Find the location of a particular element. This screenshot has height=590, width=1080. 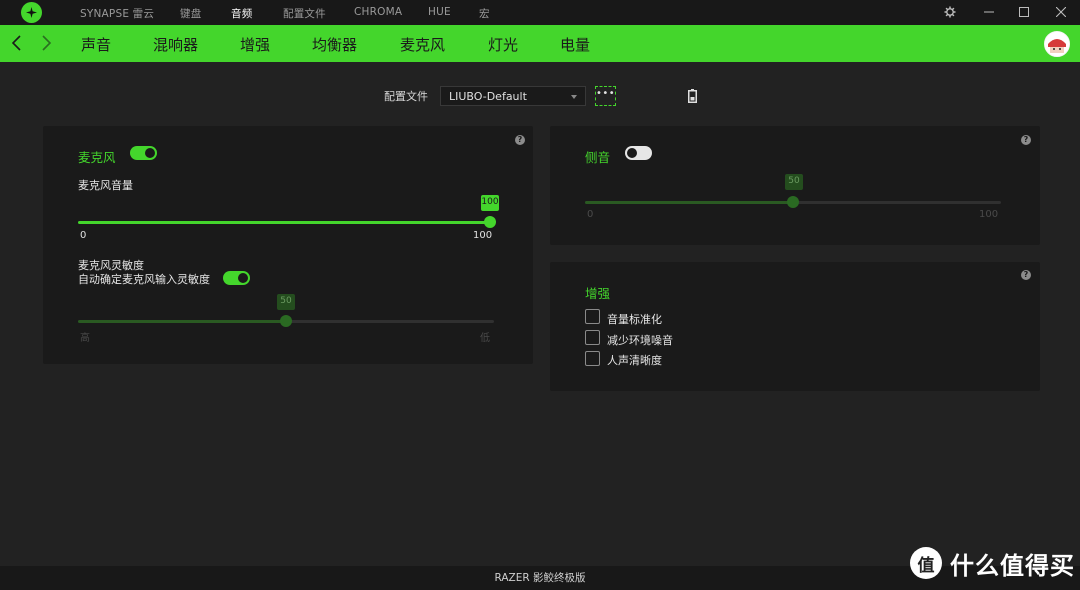

top-nav-synapse: SYNAPSE 雷云 is located at coordinates (117, 13).